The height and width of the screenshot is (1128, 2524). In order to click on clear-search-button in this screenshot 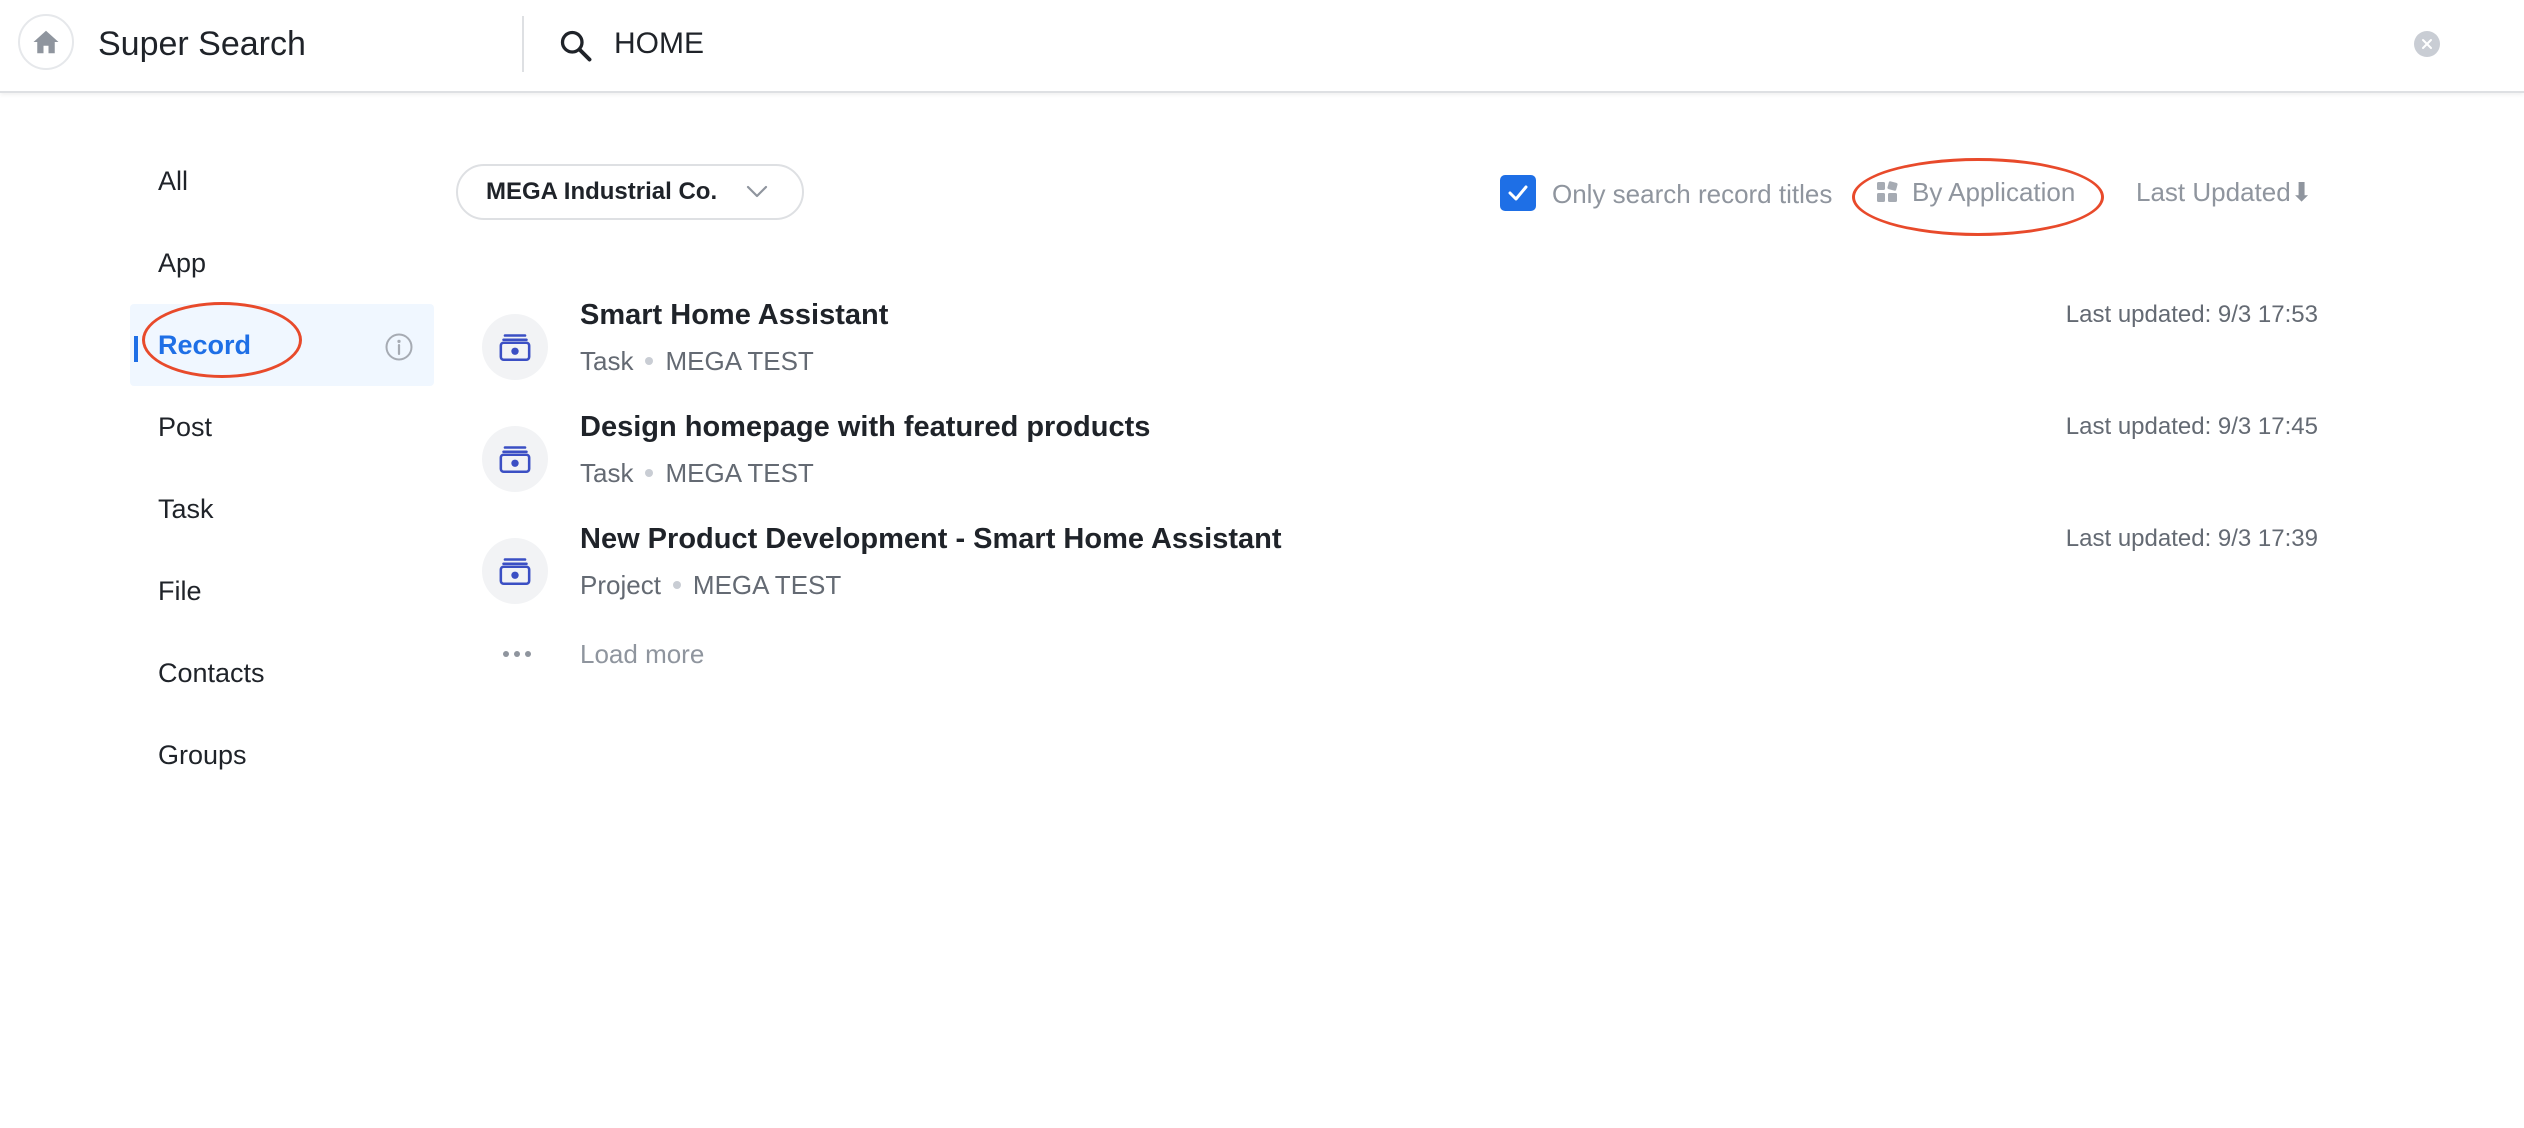, I will do `click(2427, 44)`.